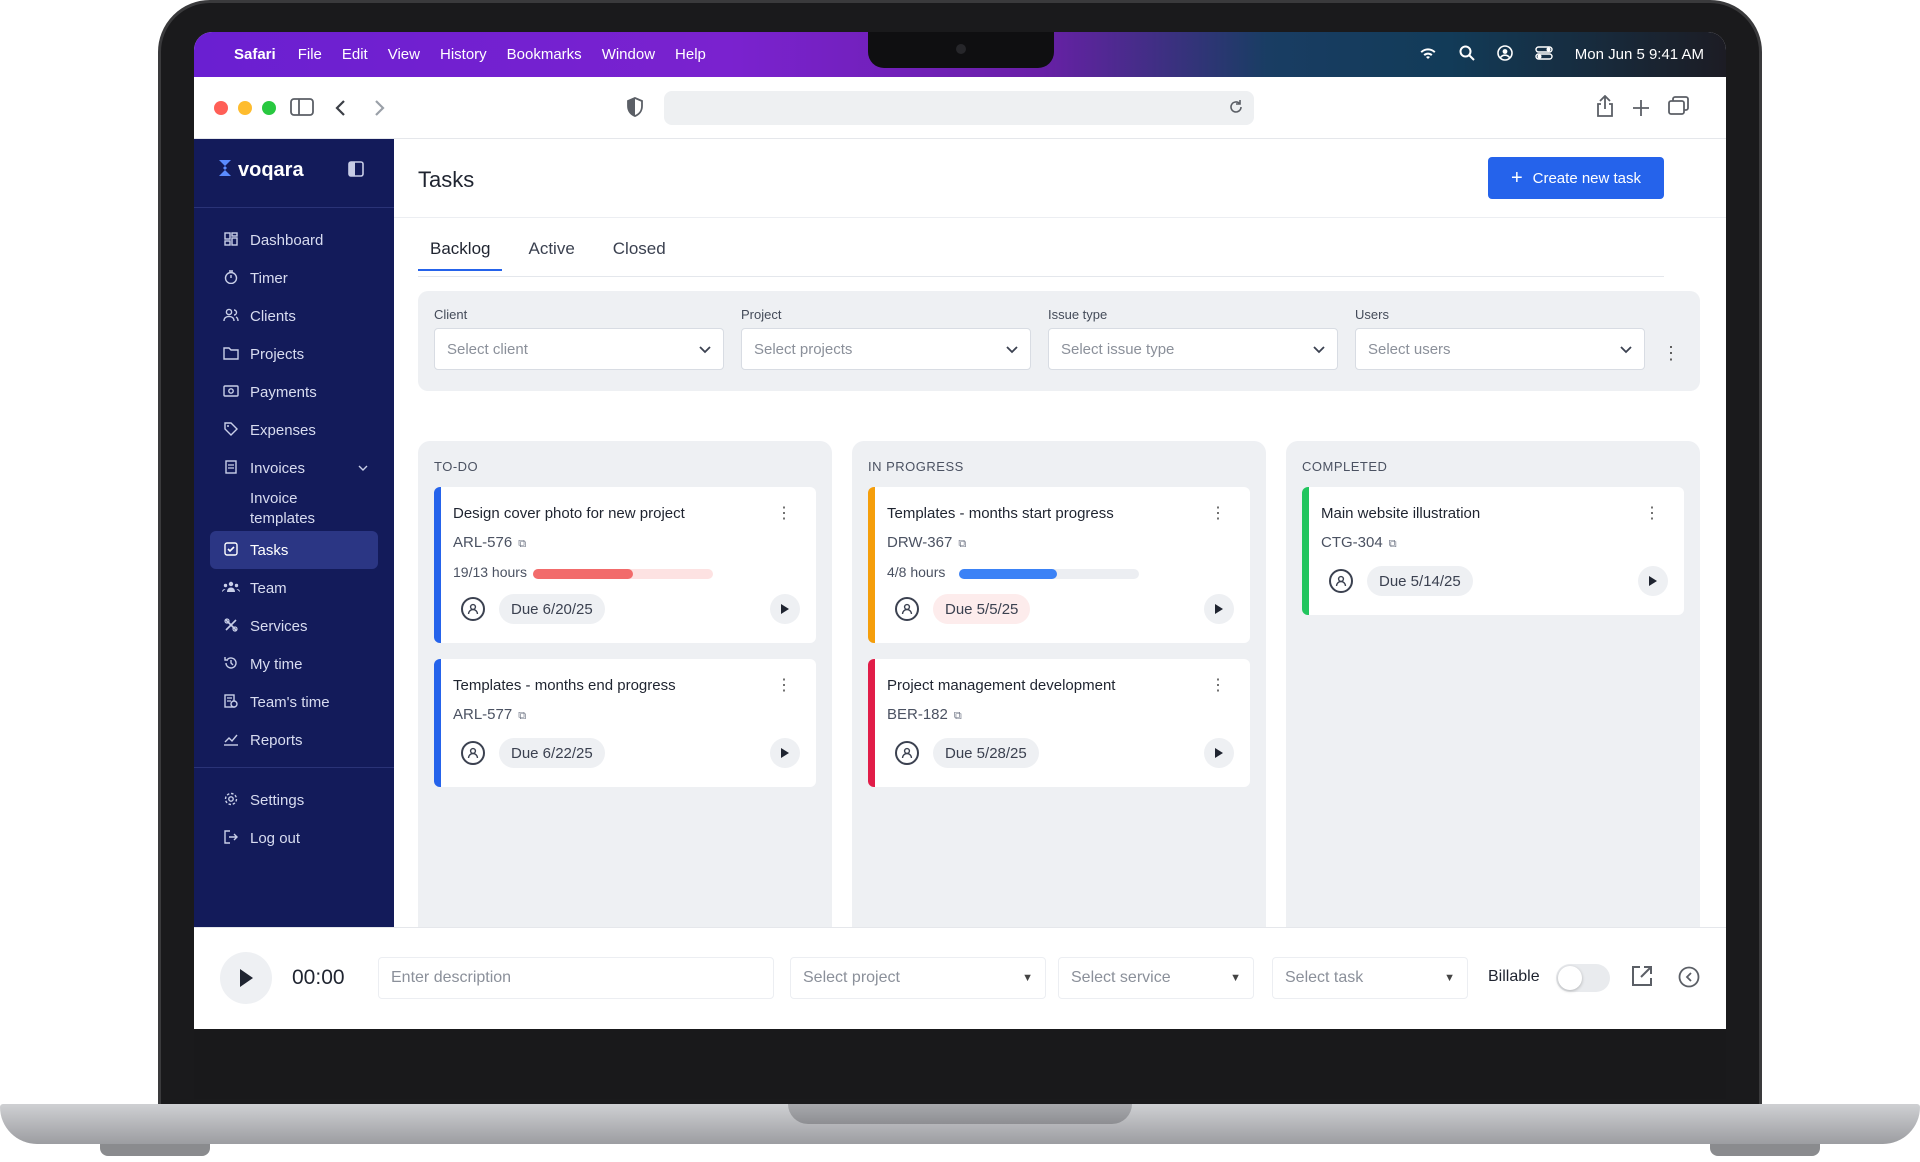 This screenshot has width=1920, height=1162. I want to click on column-title: IN PROGRESS, so click(916, 466).